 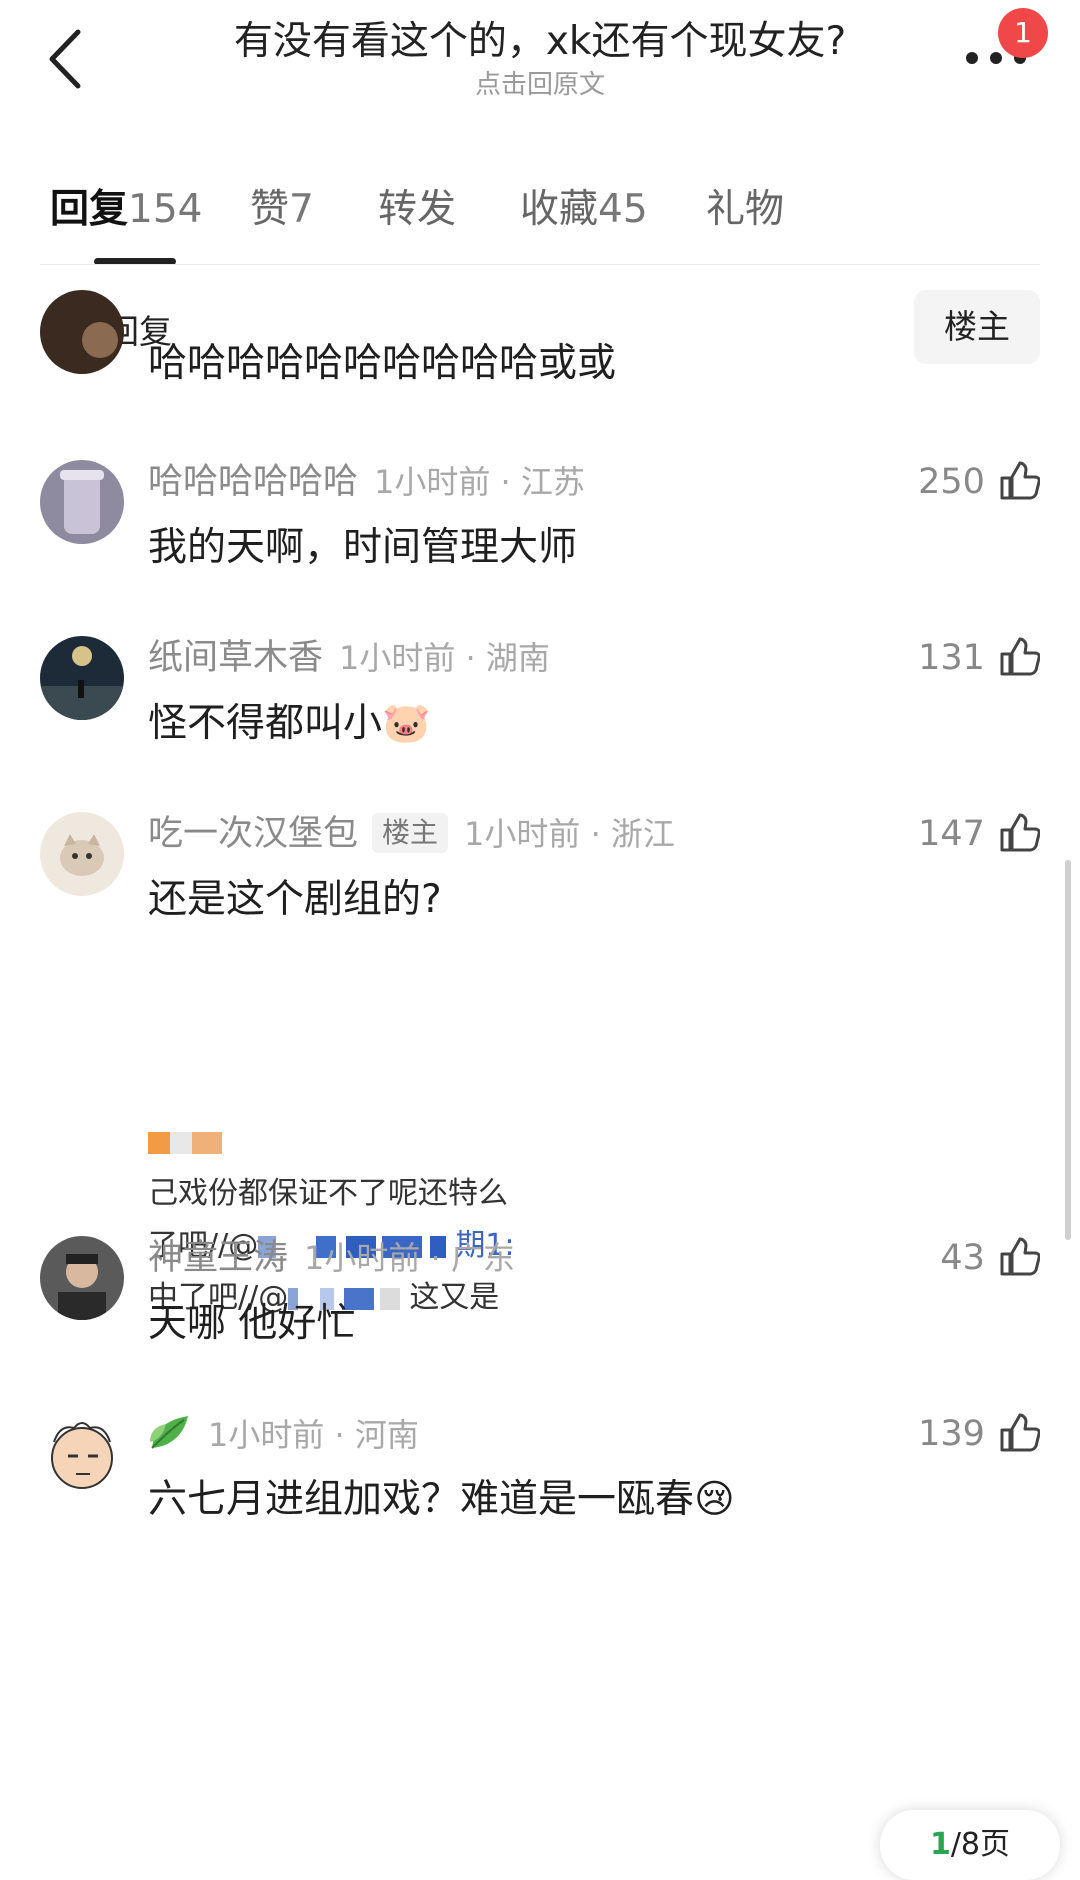 I want to click on time-location: 1小时前 · 湖南, so click(x=444, y=658).